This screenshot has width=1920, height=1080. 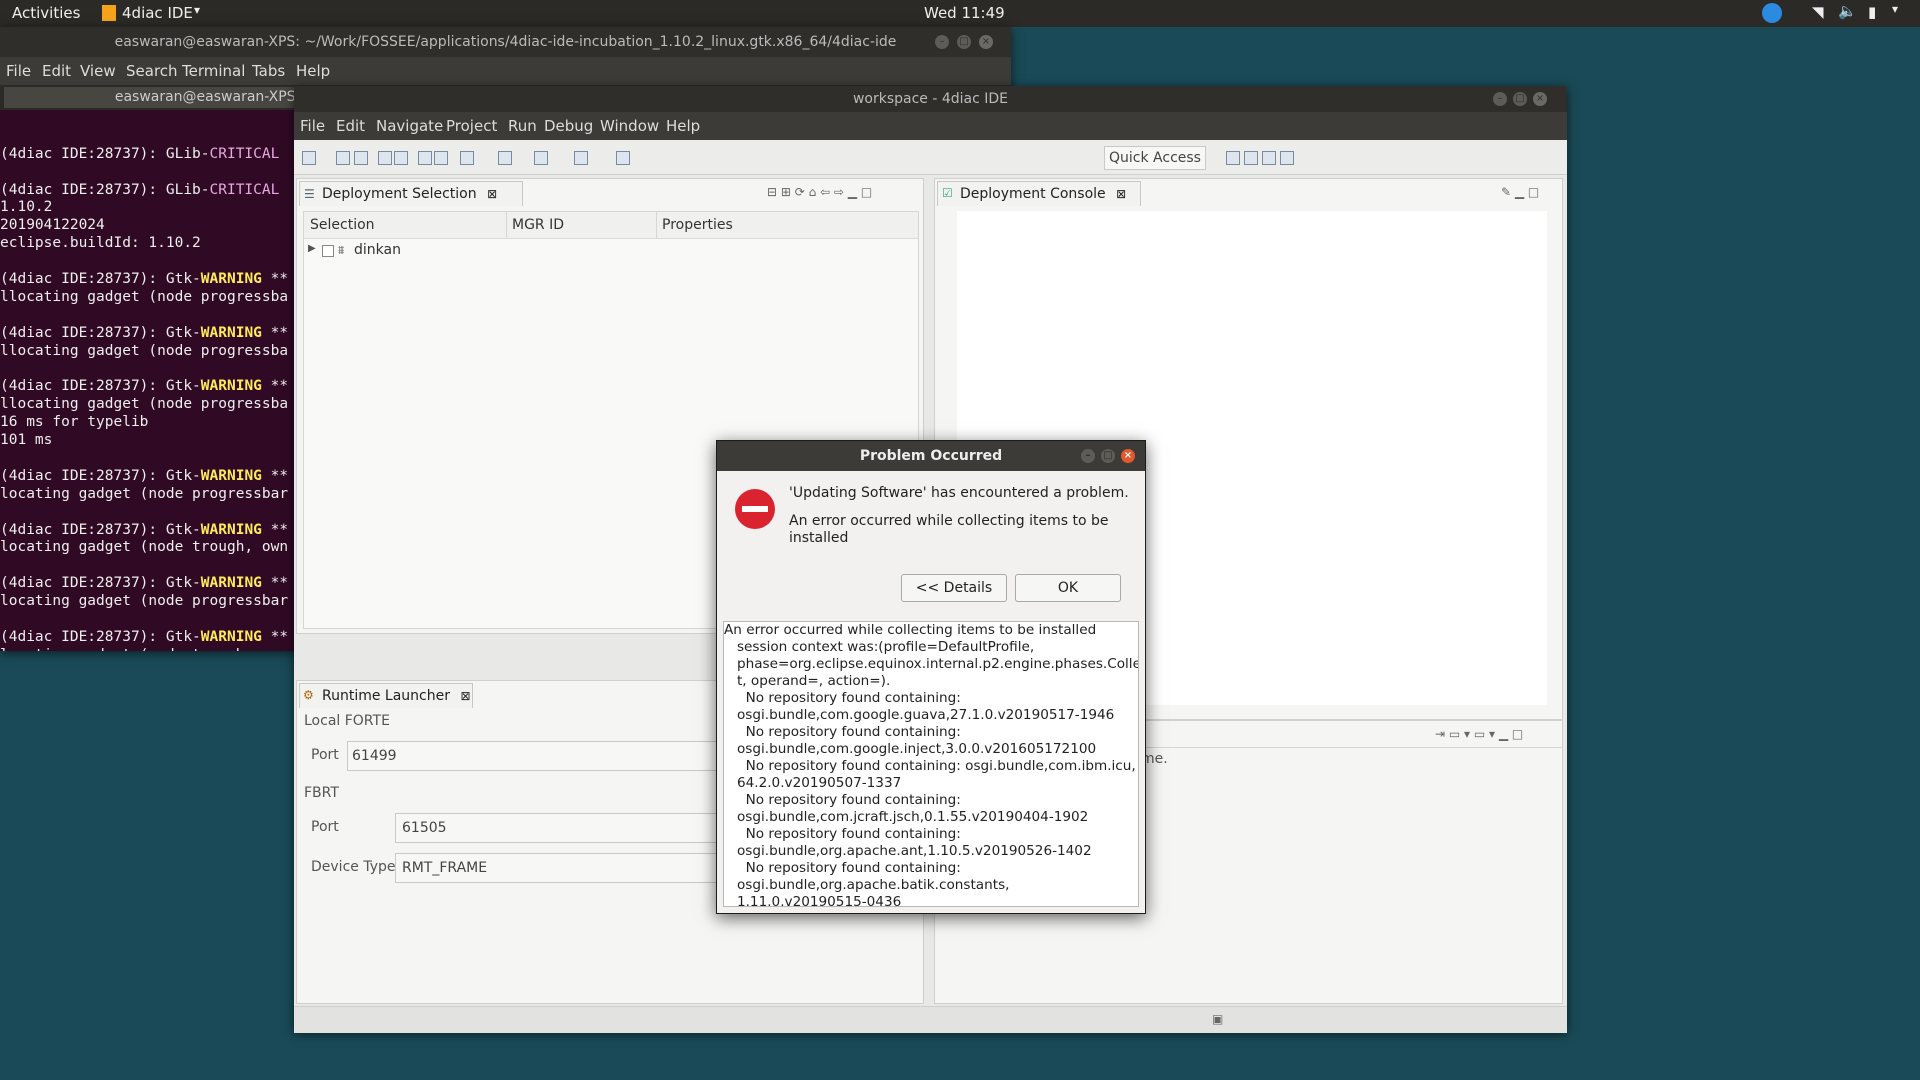 I want to click on local-forte-port-field: 61499, so click(x=560, y=756).